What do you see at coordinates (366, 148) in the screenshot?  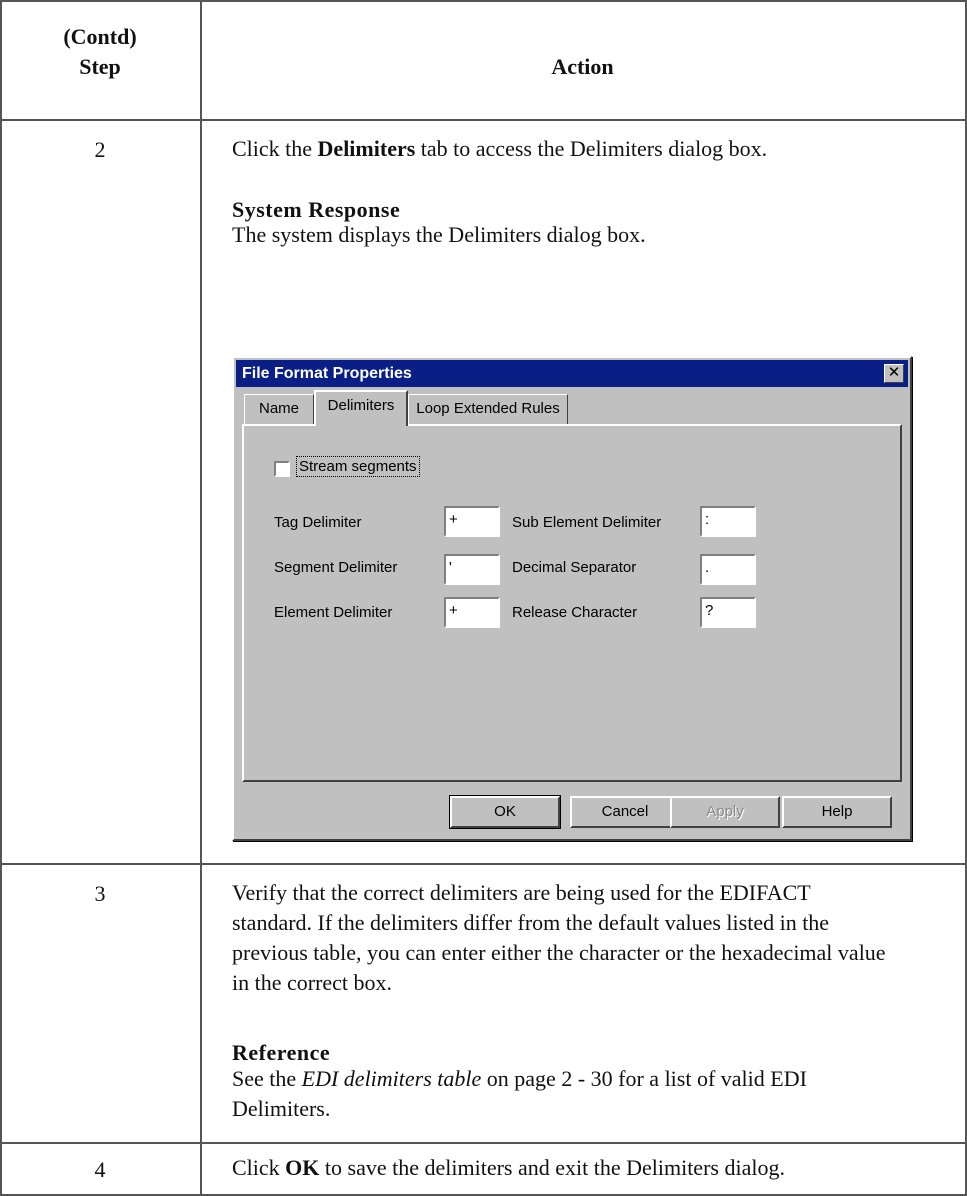 I see `delimiters-tab-ref: Delimiters` at bounding box center [366, 148].